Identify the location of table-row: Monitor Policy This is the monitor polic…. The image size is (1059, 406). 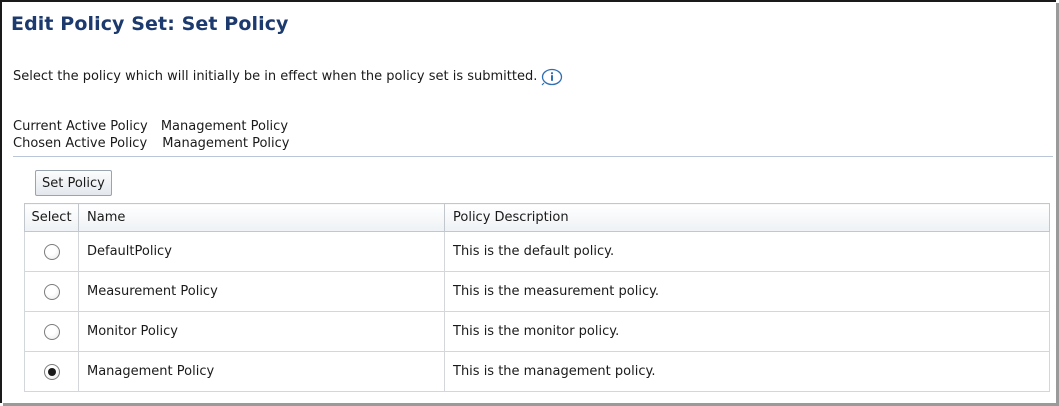
(537, 331).